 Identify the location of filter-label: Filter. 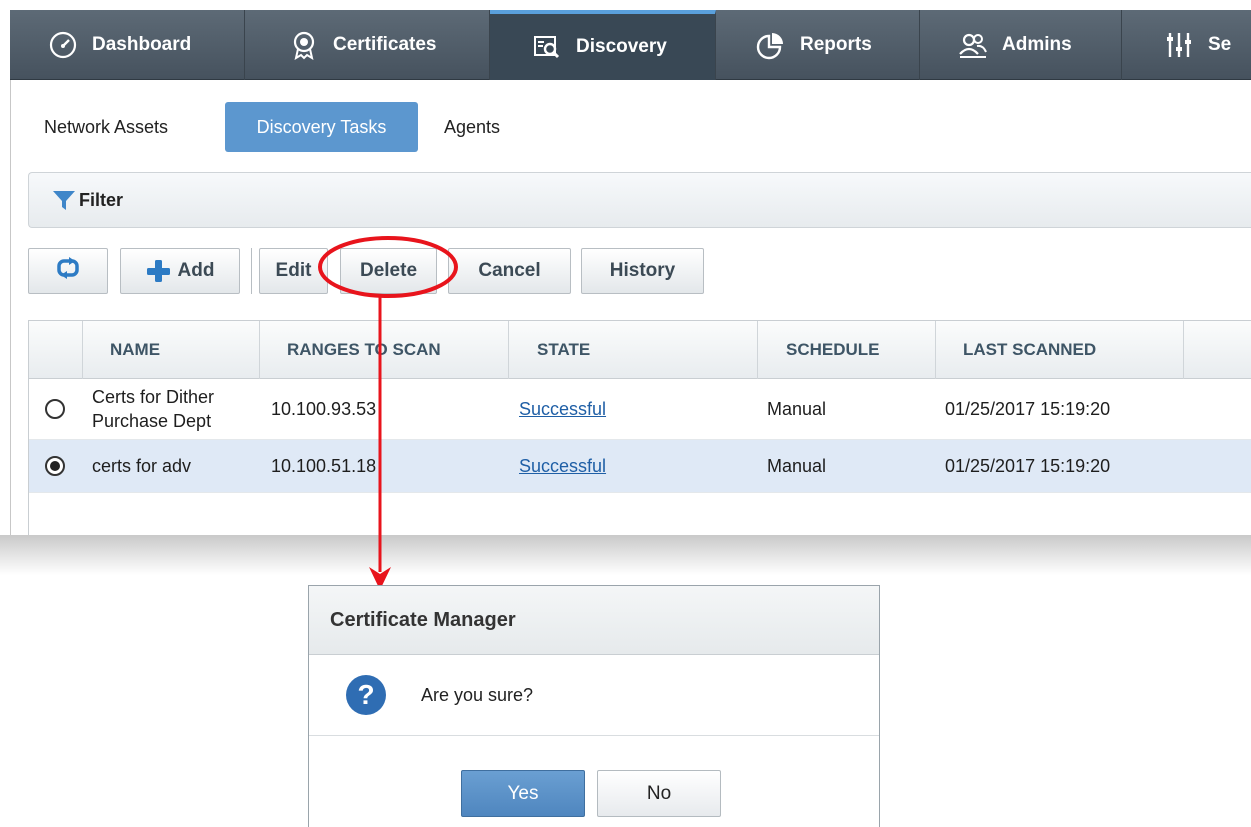
(101, 199).